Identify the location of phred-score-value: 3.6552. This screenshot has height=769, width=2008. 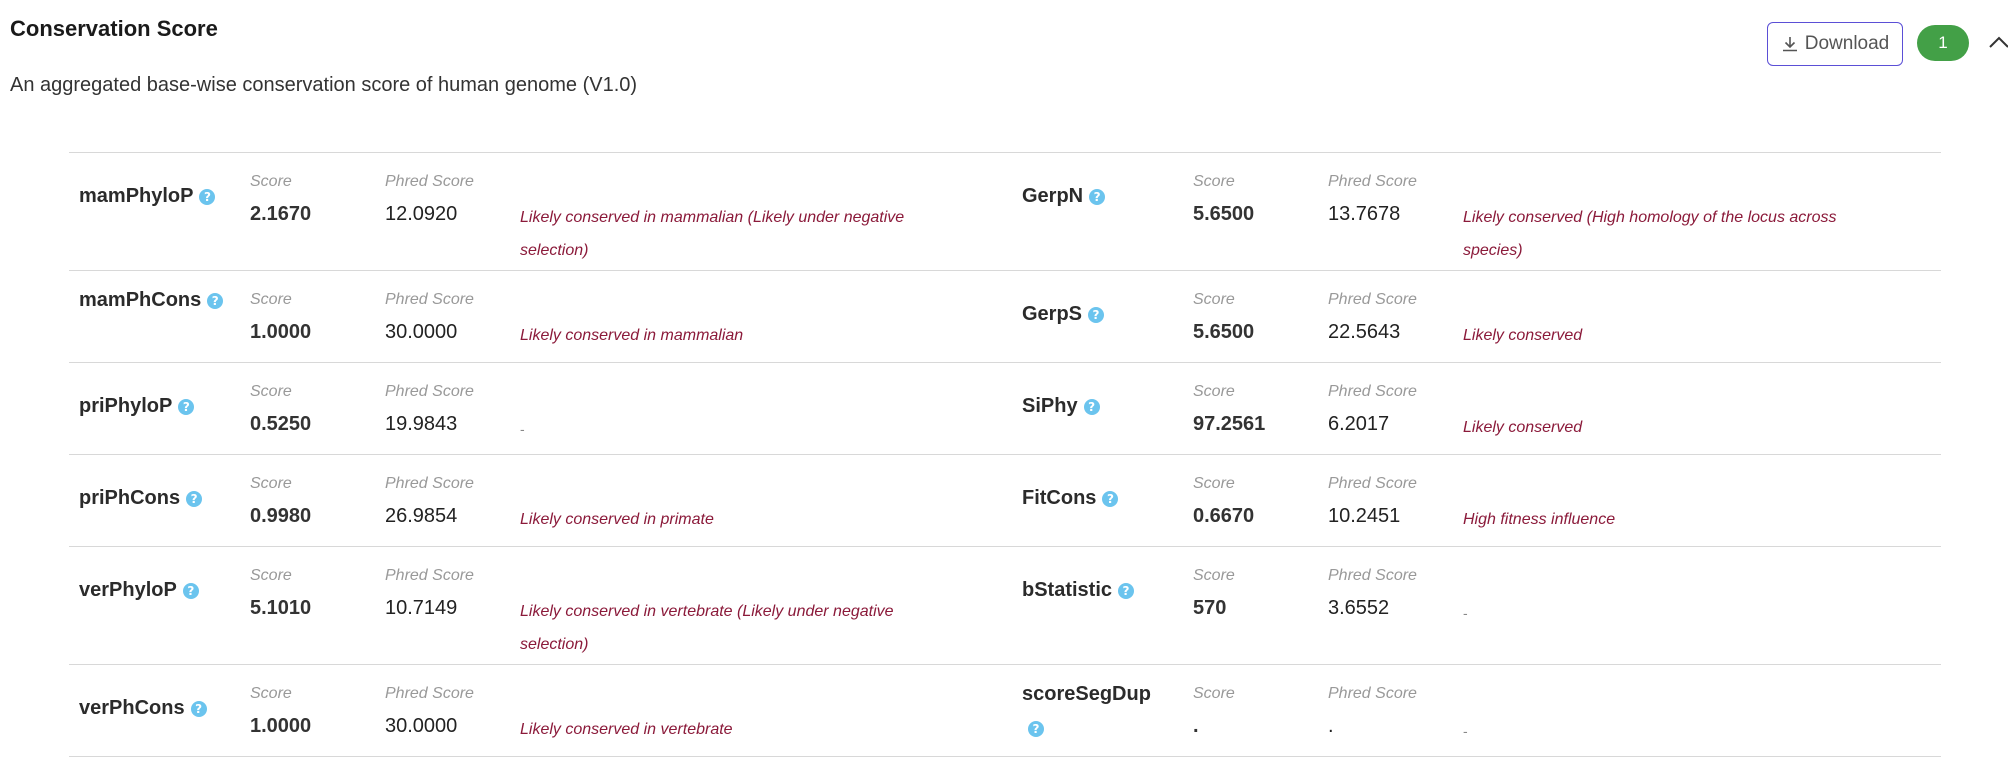
(1359, 608).